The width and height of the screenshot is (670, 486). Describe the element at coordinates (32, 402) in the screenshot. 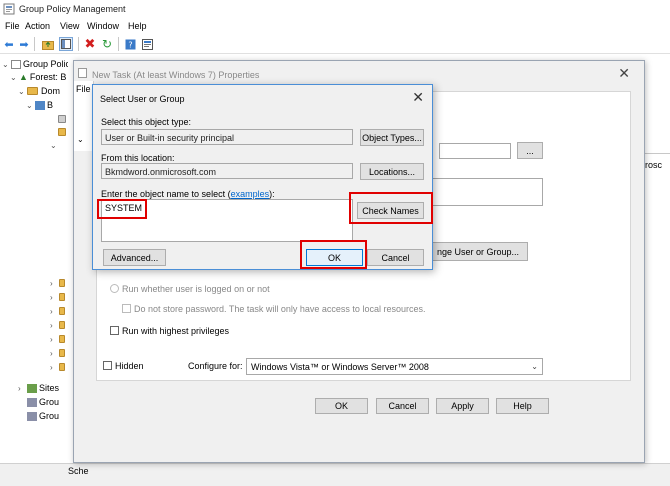

I see `modeling-icon` at that location.